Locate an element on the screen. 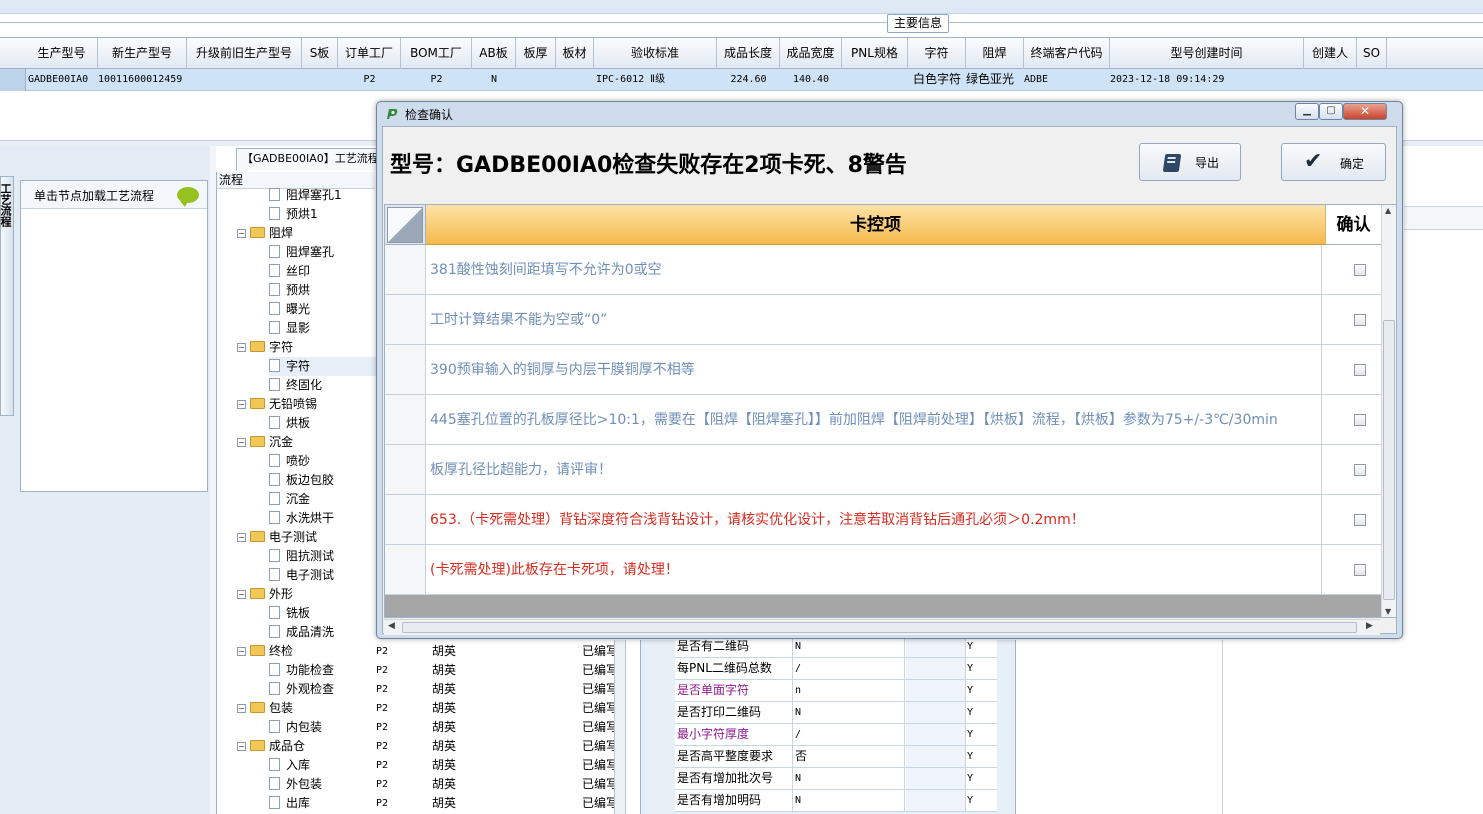  tree-leaf-node: 外观检查 is located at coordinates (301, 689).